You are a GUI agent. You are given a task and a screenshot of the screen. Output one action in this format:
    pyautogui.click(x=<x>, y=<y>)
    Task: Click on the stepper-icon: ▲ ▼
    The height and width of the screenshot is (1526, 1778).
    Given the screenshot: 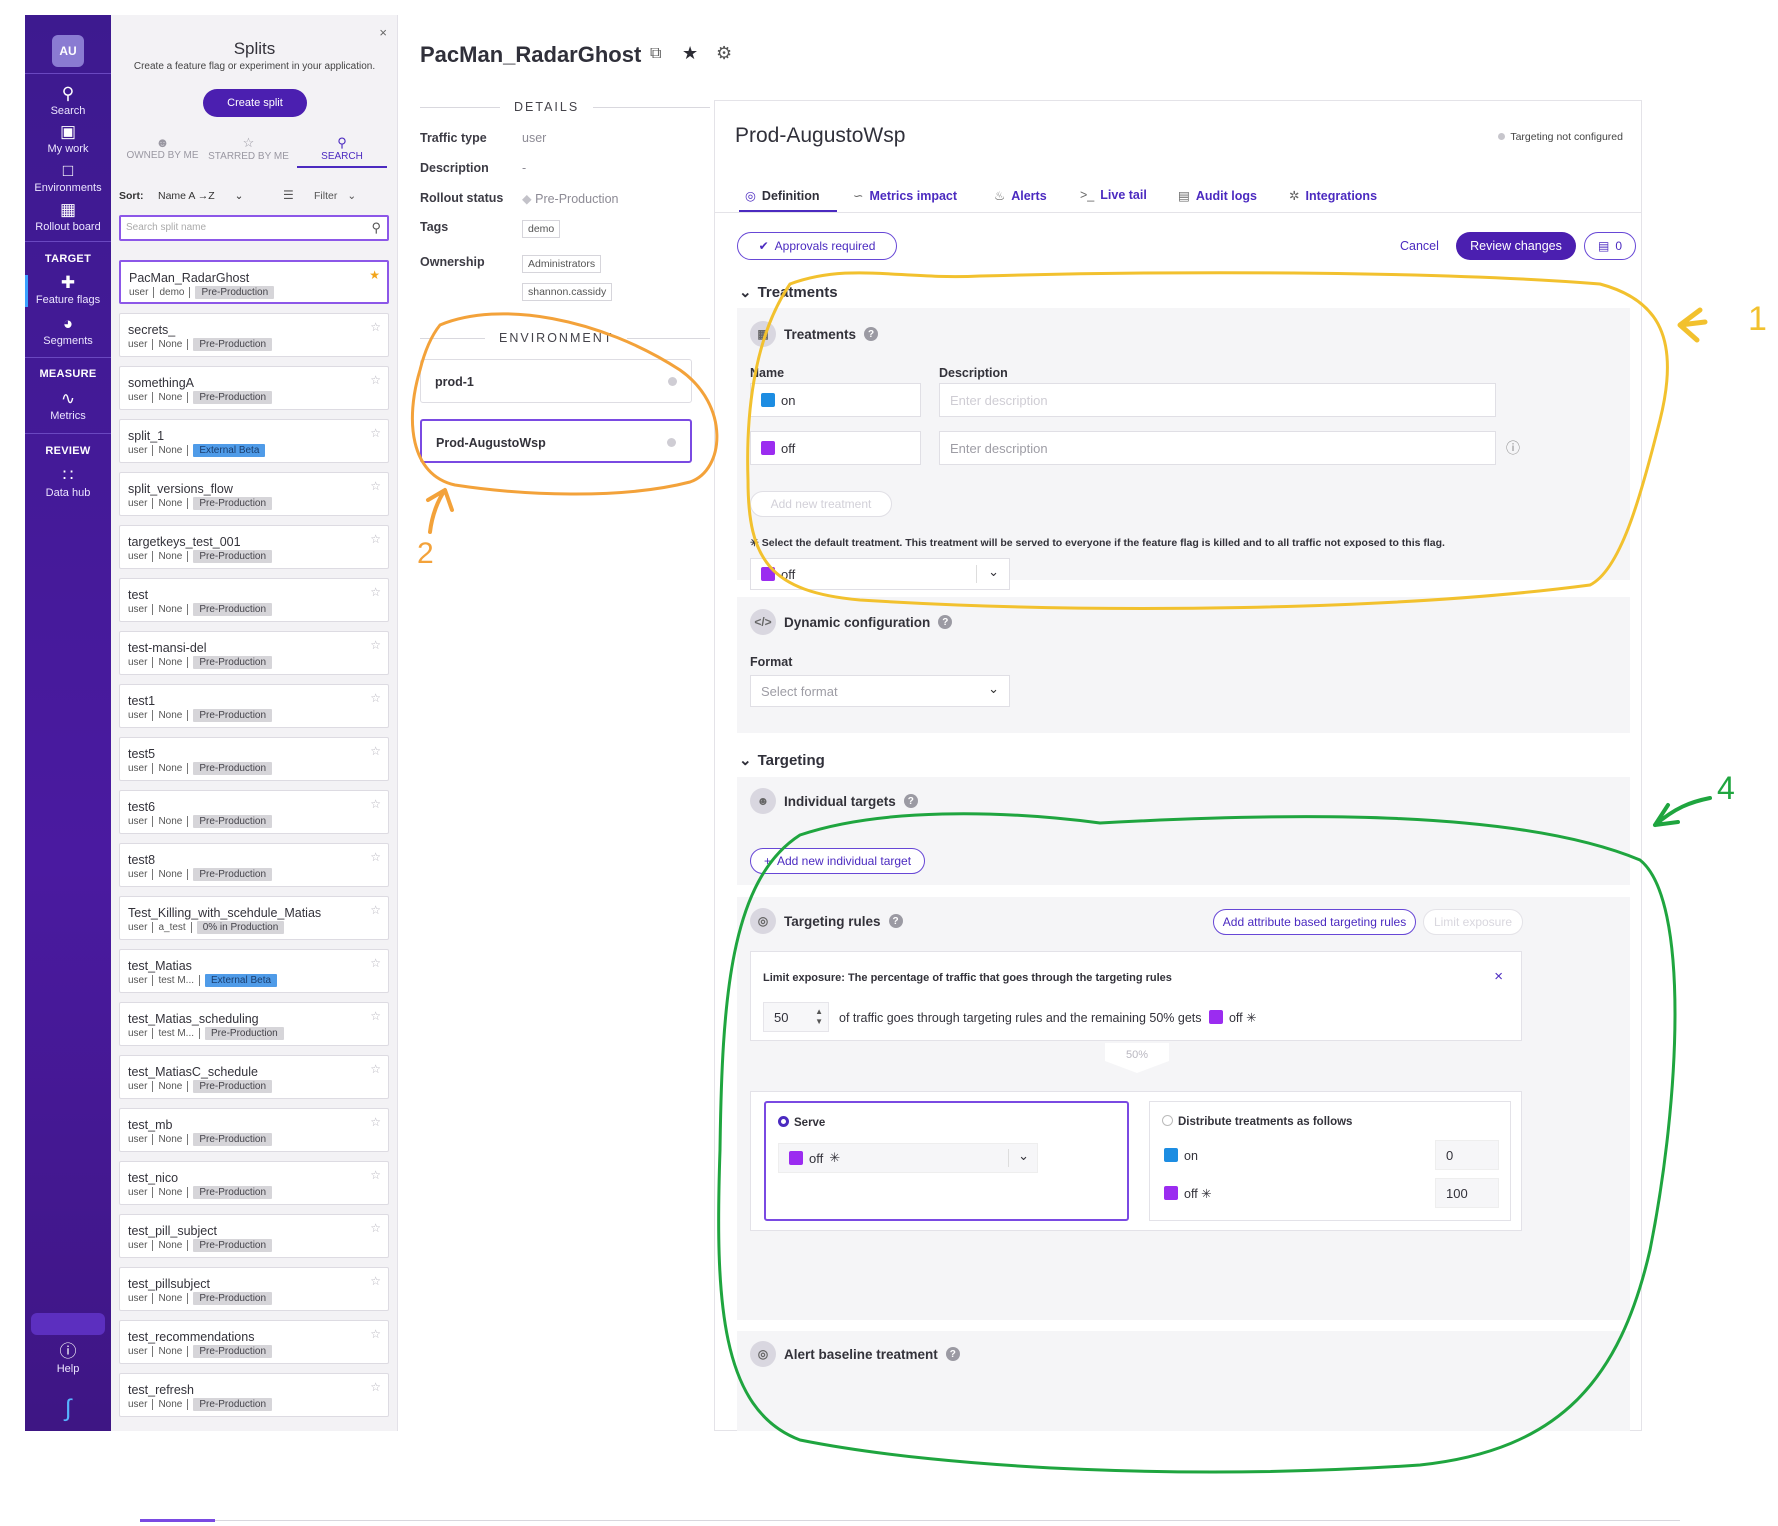 What is the action you would take?
    pyautogui.click(x=819, y=1017)
    